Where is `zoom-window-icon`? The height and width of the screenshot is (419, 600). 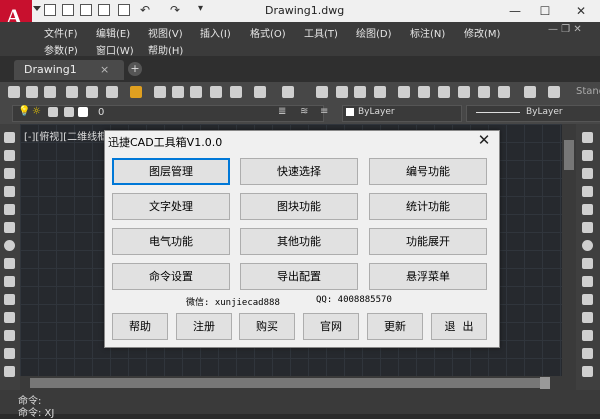 zoom-window-icon is located at coordinates (360, 92).